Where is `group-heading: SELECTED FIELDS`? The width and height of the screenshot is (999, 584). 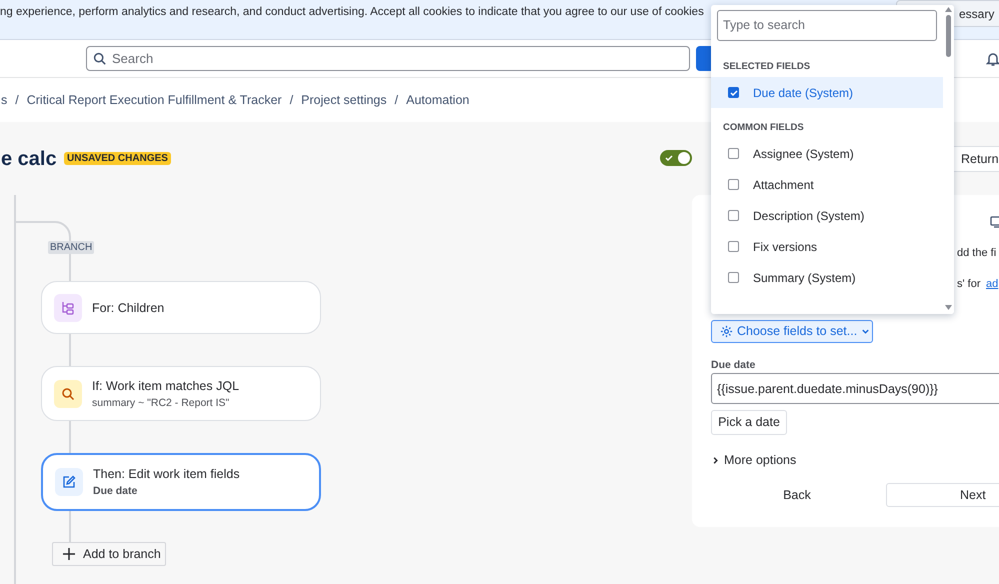
group-heading: SELECTED FIELDS is located at coordinates (767, 67).